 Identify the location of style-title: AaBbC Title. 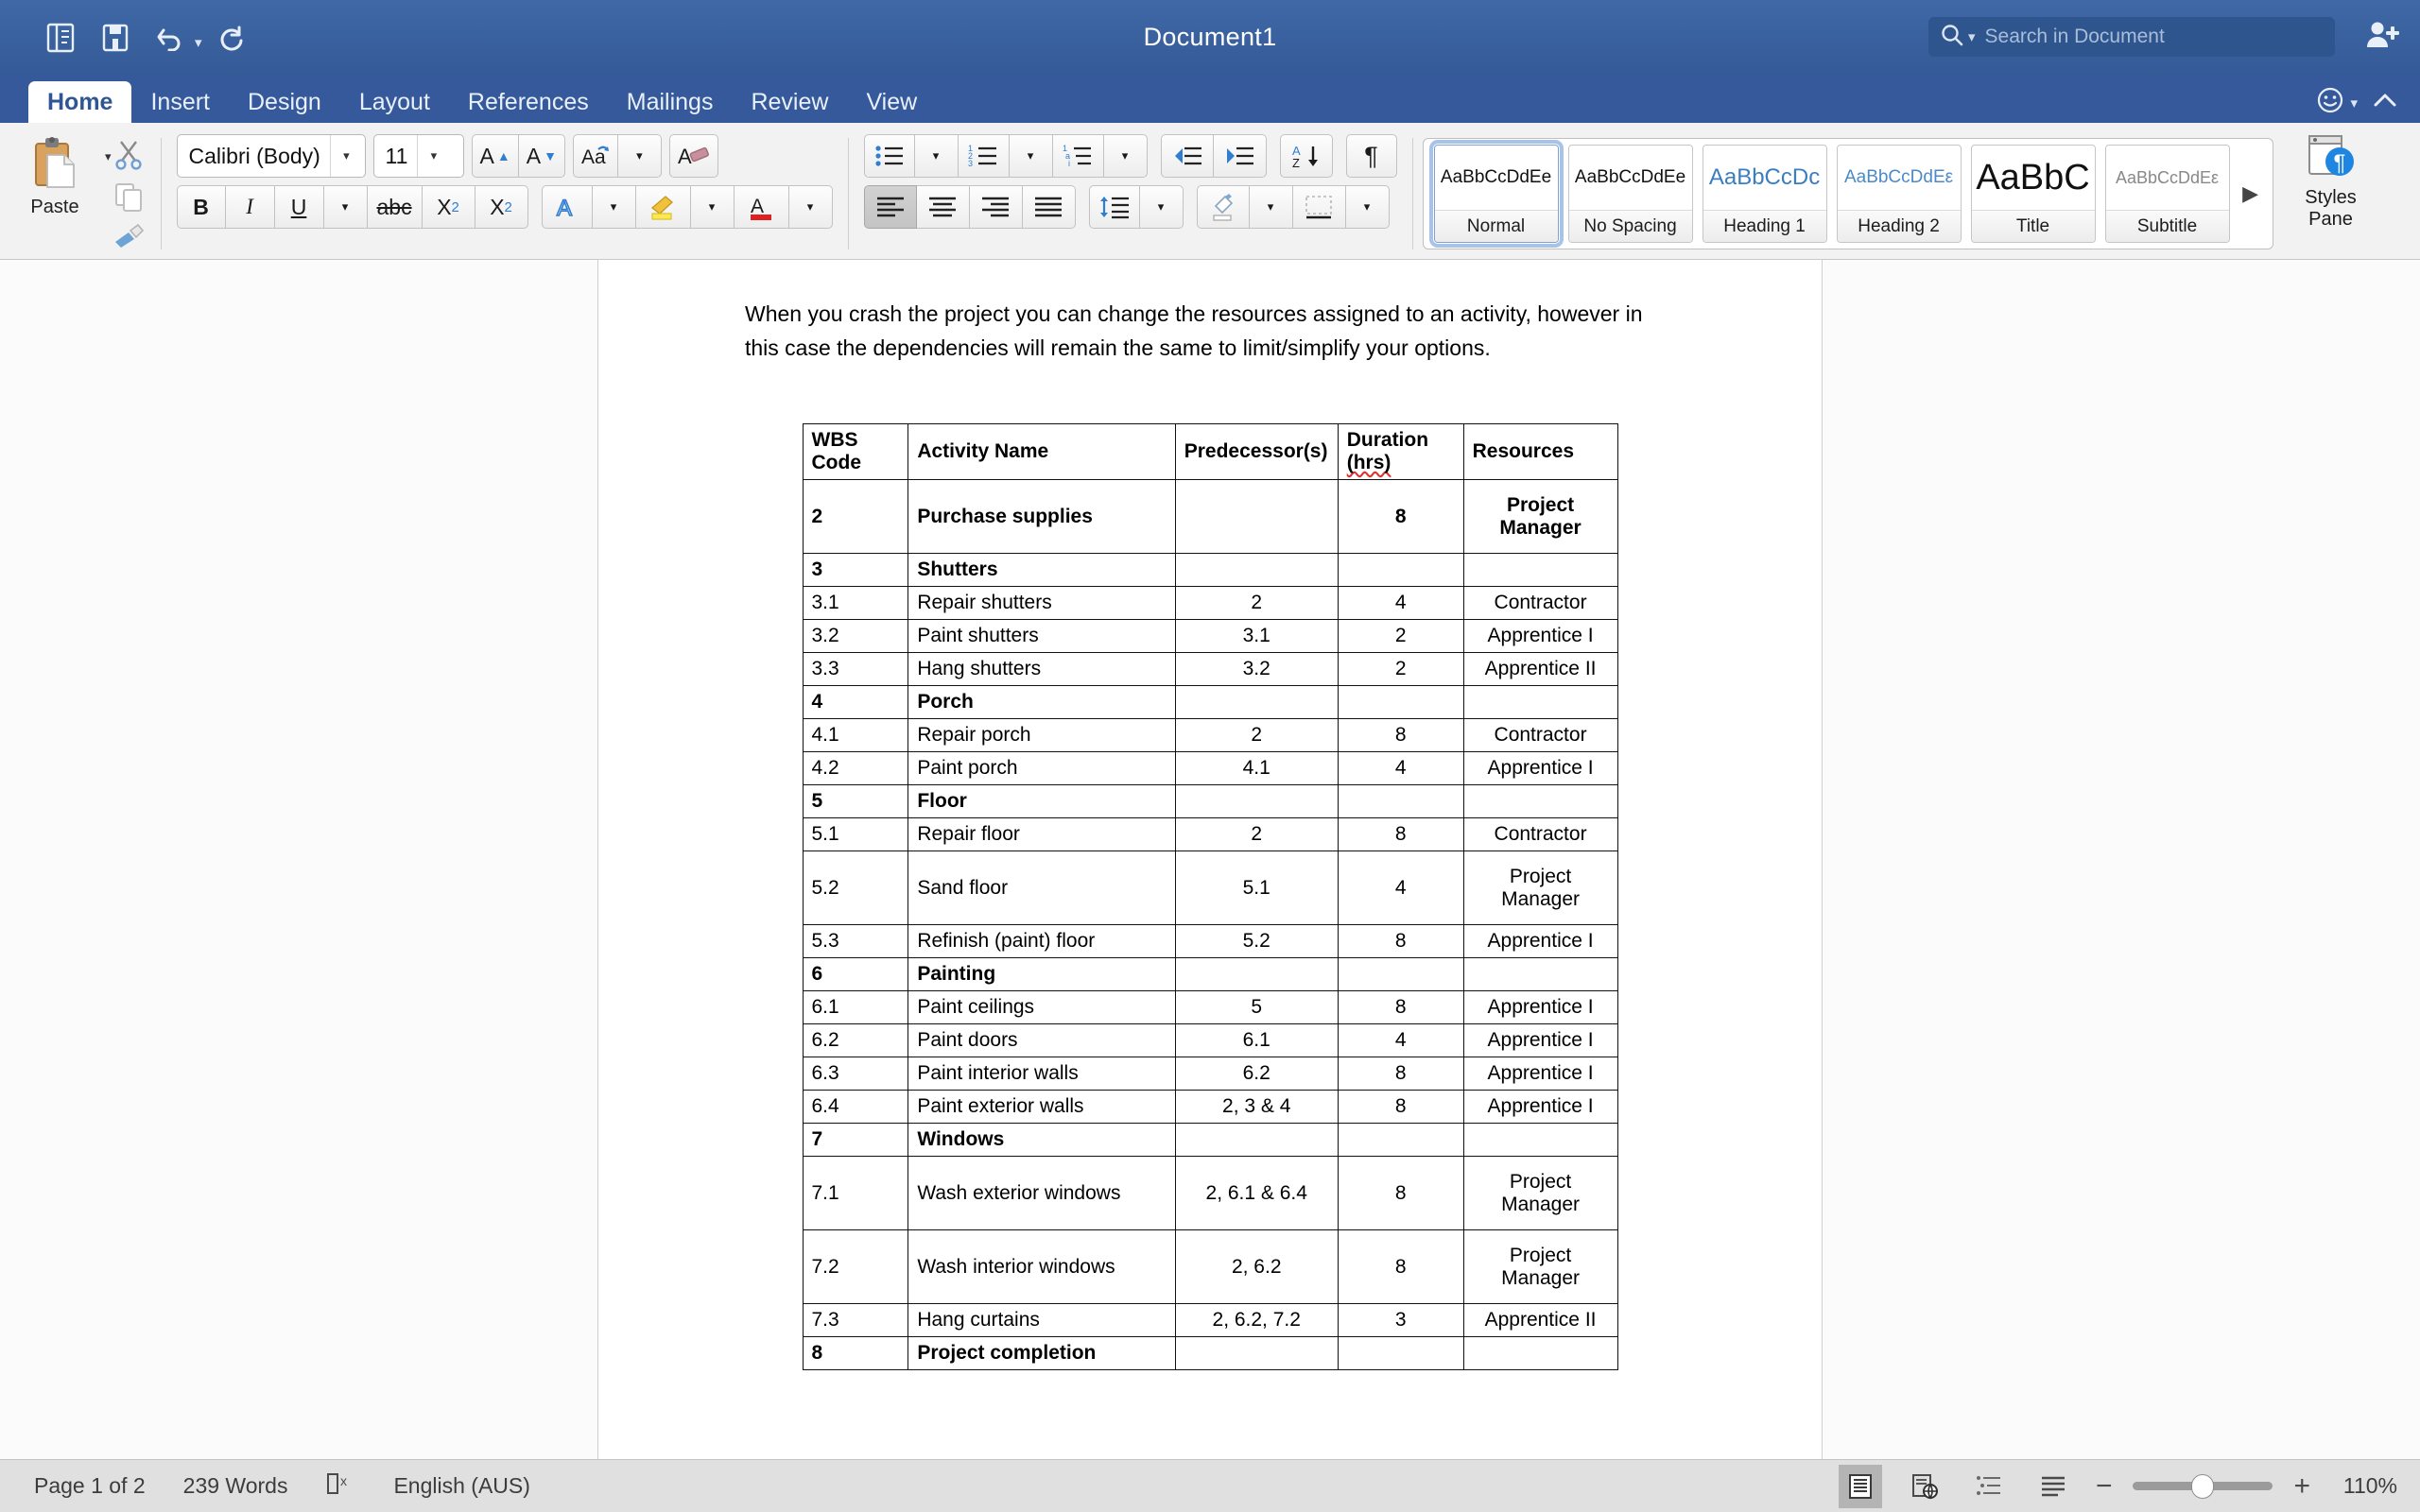
(2033, 194).